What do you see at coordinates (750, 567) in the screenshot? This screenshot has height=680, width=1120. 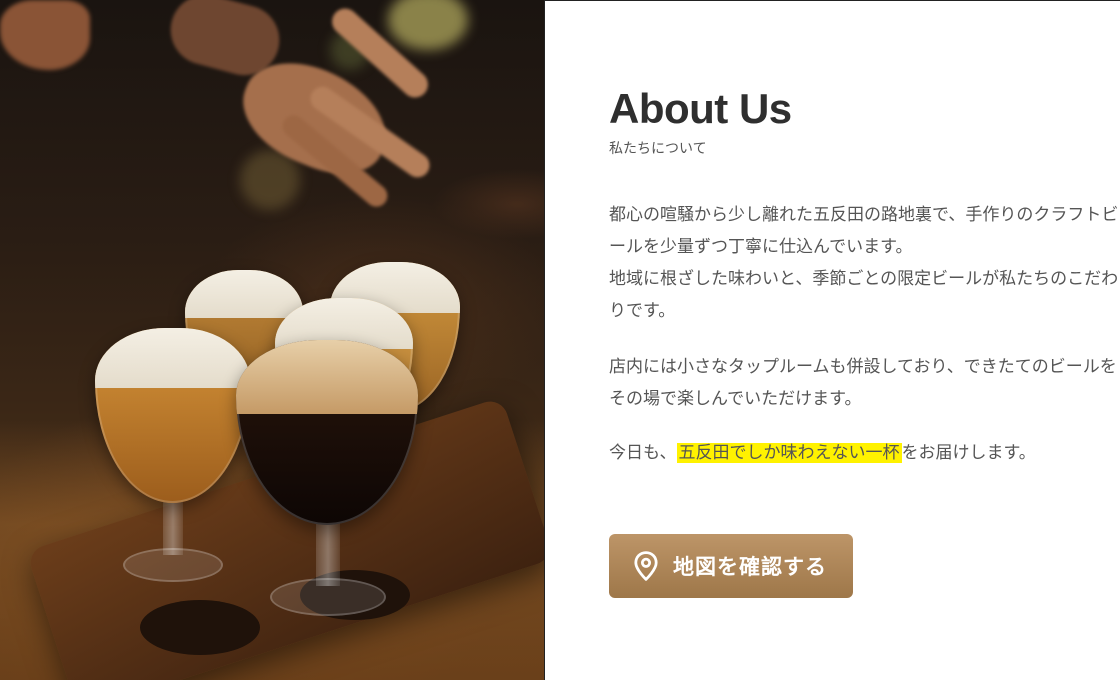 I see `view-map-button-label: 地図を確認する` at bounding box center [750, 567].